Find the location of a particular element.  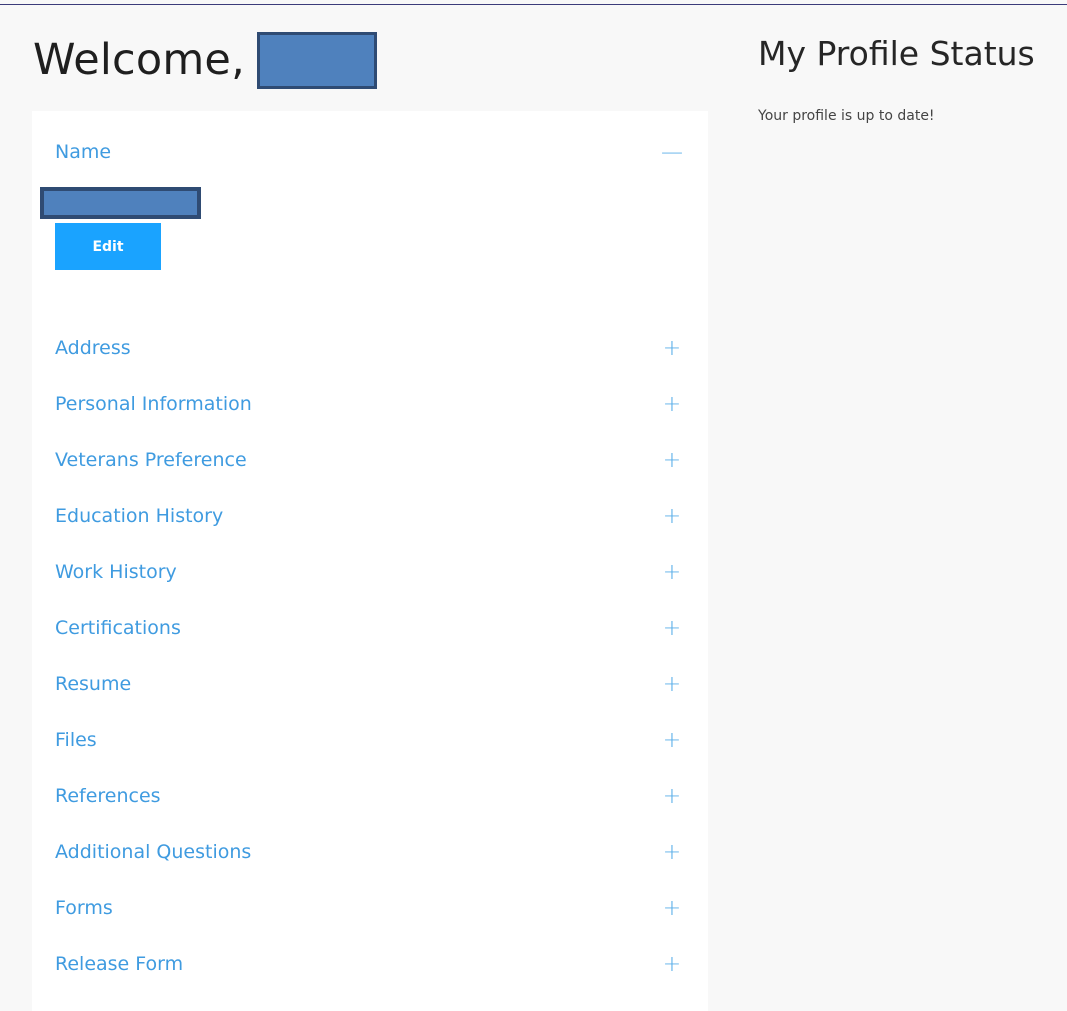

section-label: Work History is located at coordinates (116, 572).